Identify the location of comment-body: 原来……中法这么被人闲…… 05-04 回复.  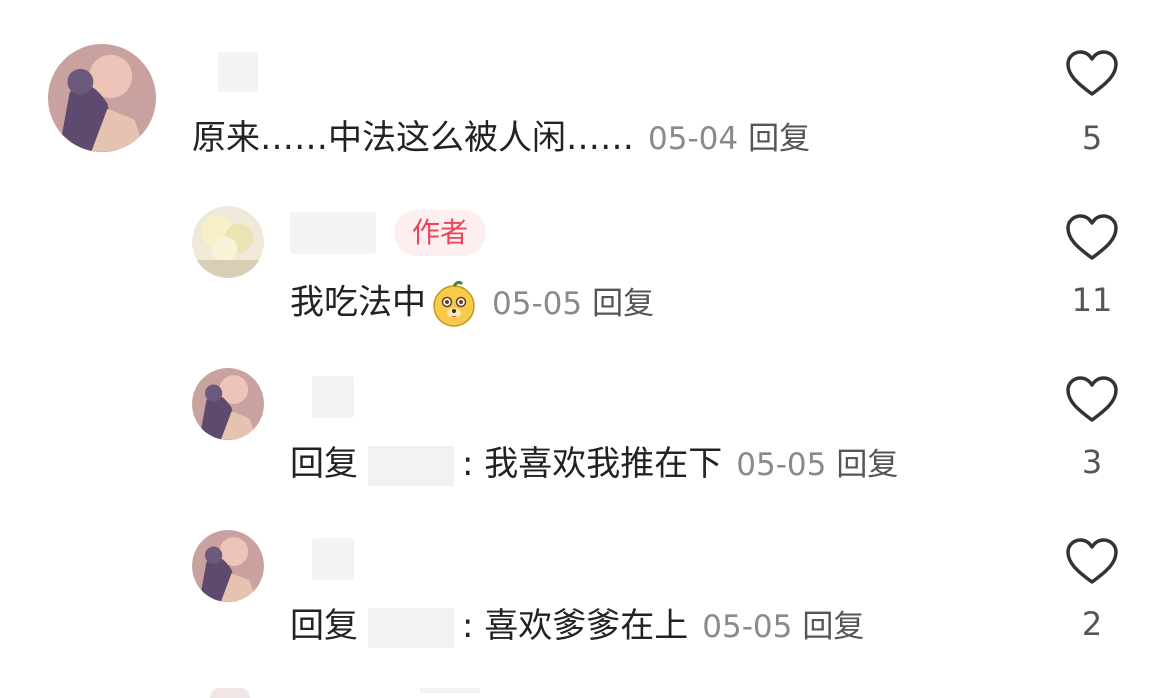
(501, 138).